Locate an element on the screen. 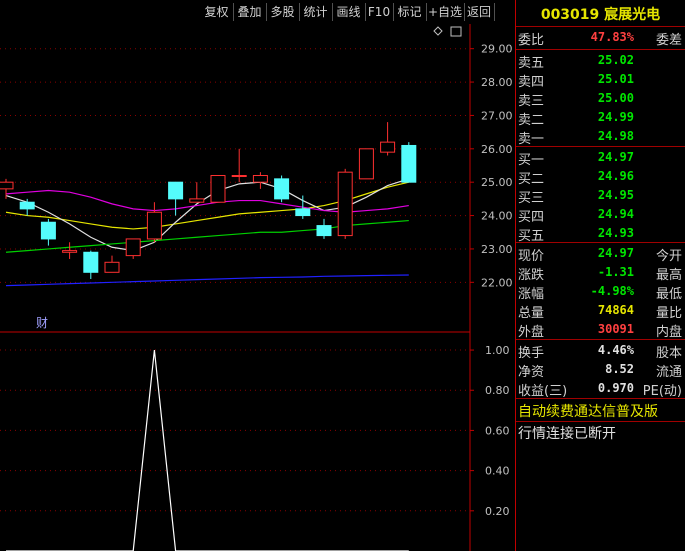  ask-level-2-value: 24.99 is located at coordinates (615, 117).